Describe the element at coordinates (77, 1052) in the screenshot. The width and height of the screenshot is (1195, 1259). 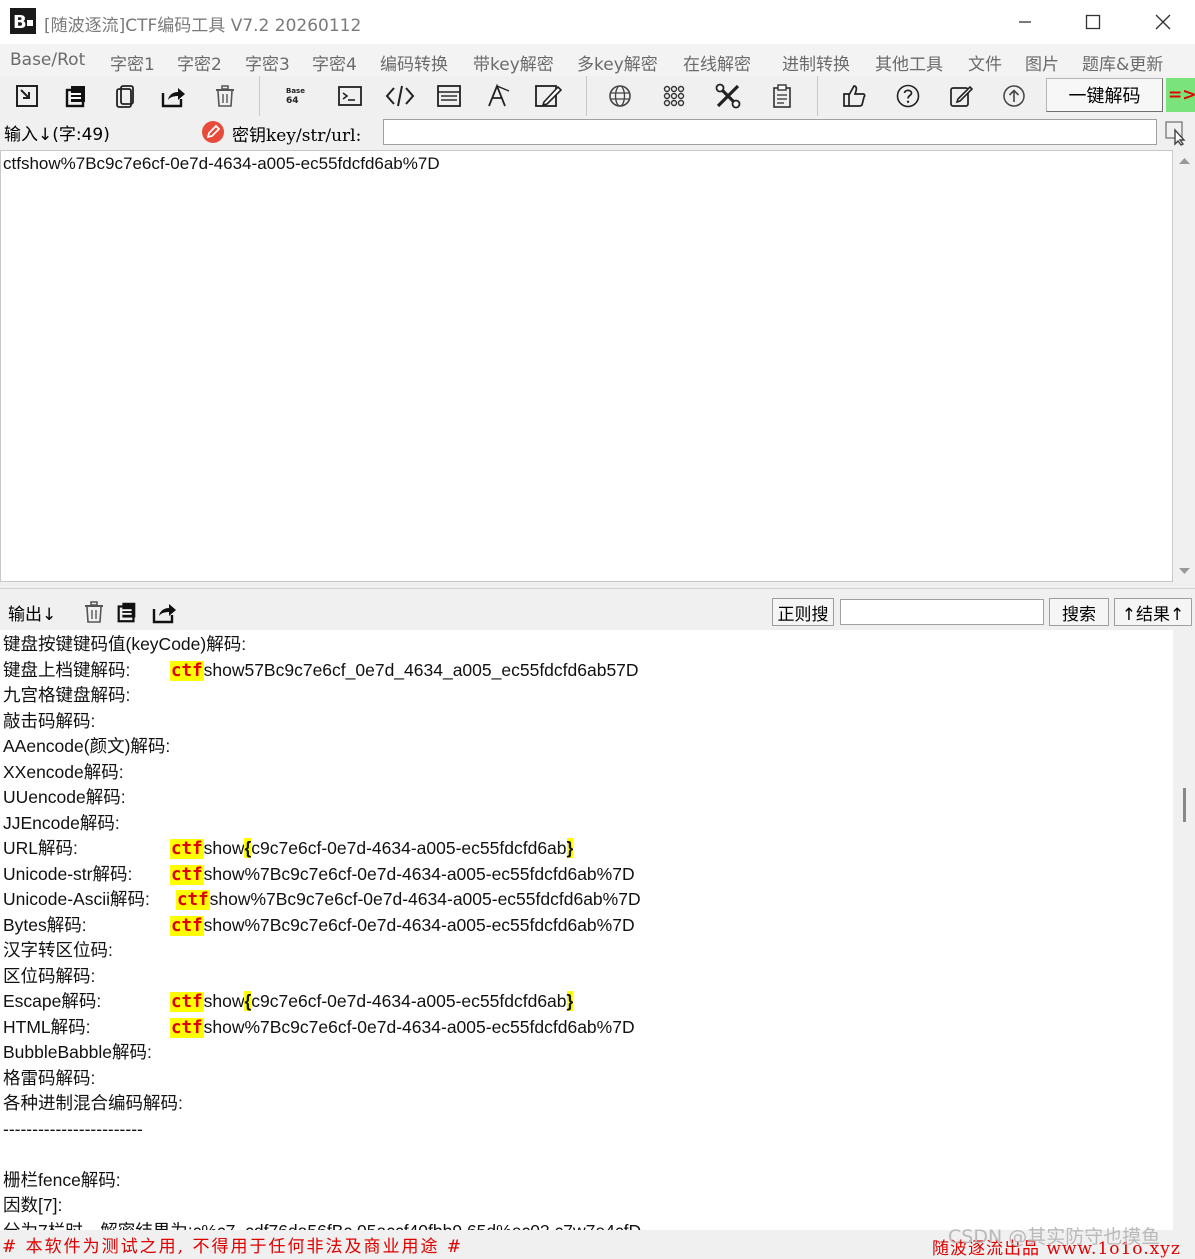
I see `output-line-label: BubbleBabble解码:` at that location.